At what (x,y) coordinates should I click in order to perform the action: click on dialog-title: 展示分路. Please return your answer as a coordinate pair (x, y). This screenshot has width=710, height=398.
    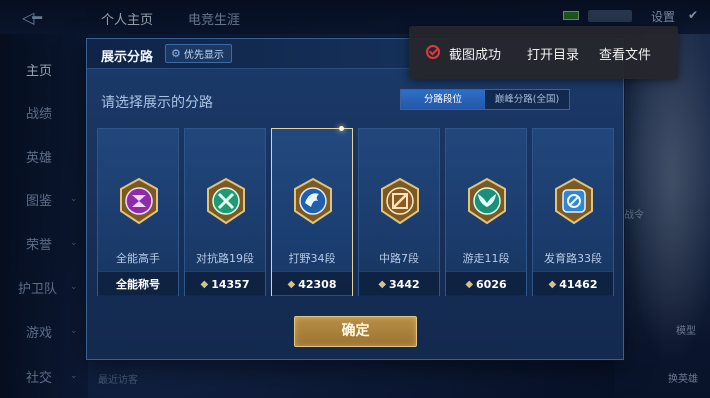
    Looking at the image, I should click on (127, 57).